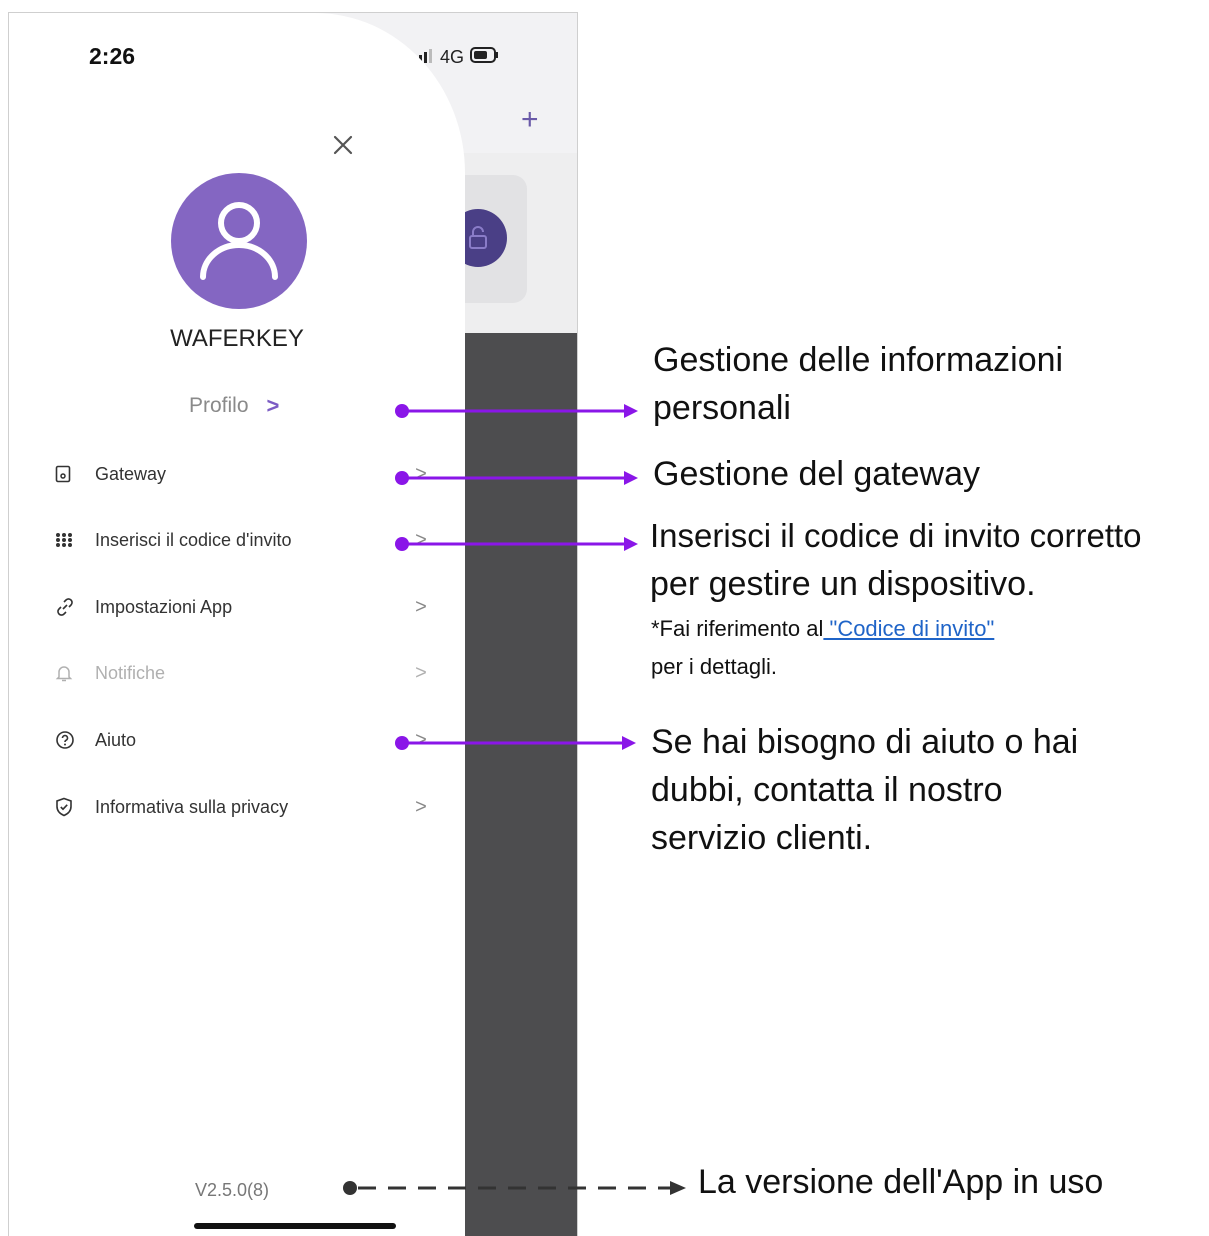  What do you see at coordinates (722, 408) in the screenshot?
I see `annotation-profile-line2: personali` at bounding box center [722, 408].